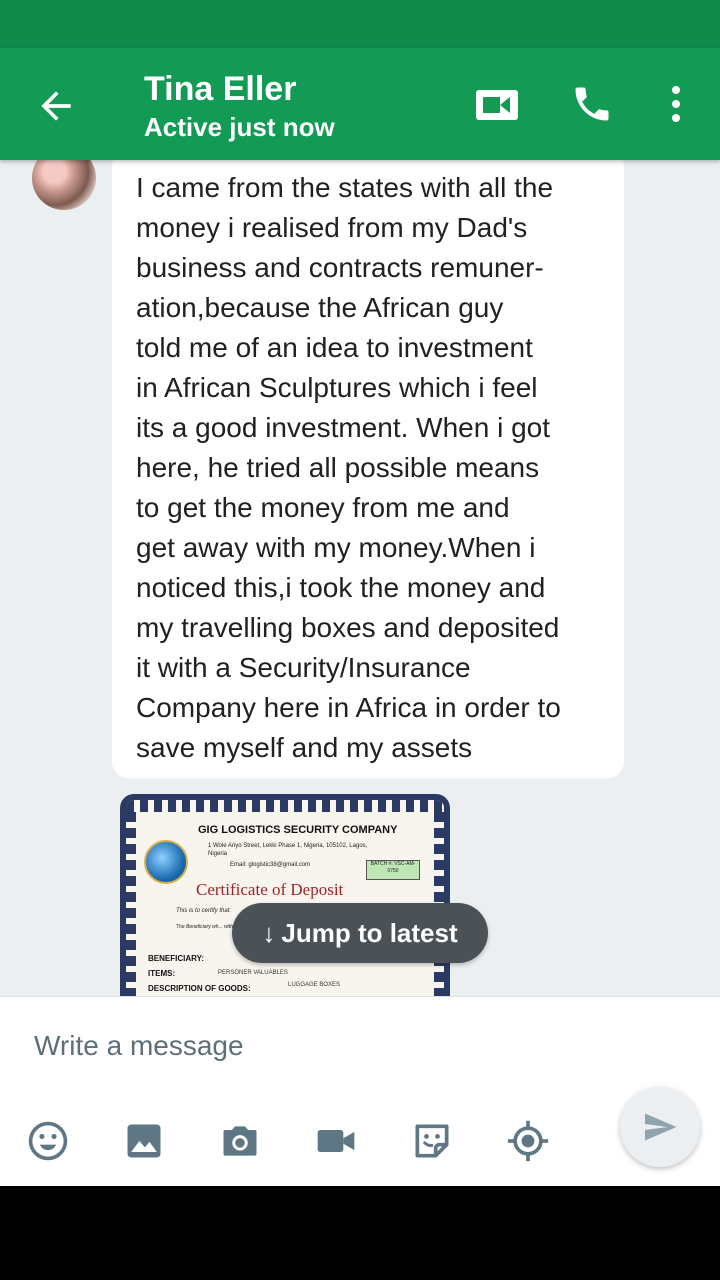  I want to click on video-camera-icon, so click(497, 105).